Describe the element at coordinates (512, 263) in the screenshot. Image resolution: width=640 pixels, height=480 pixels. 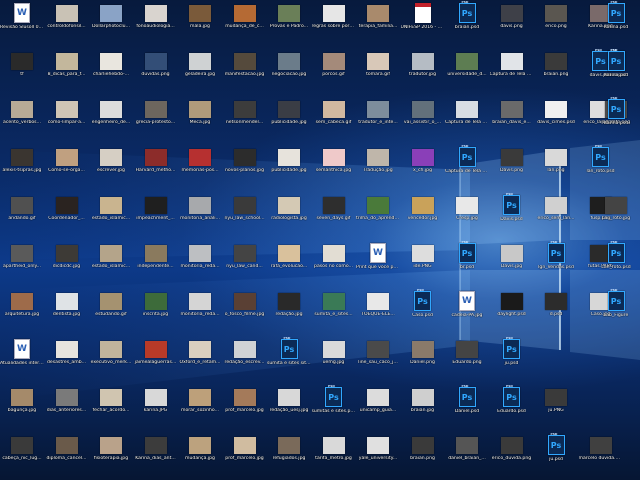
I see `desktop-icon: Davis.jpg` at that location.